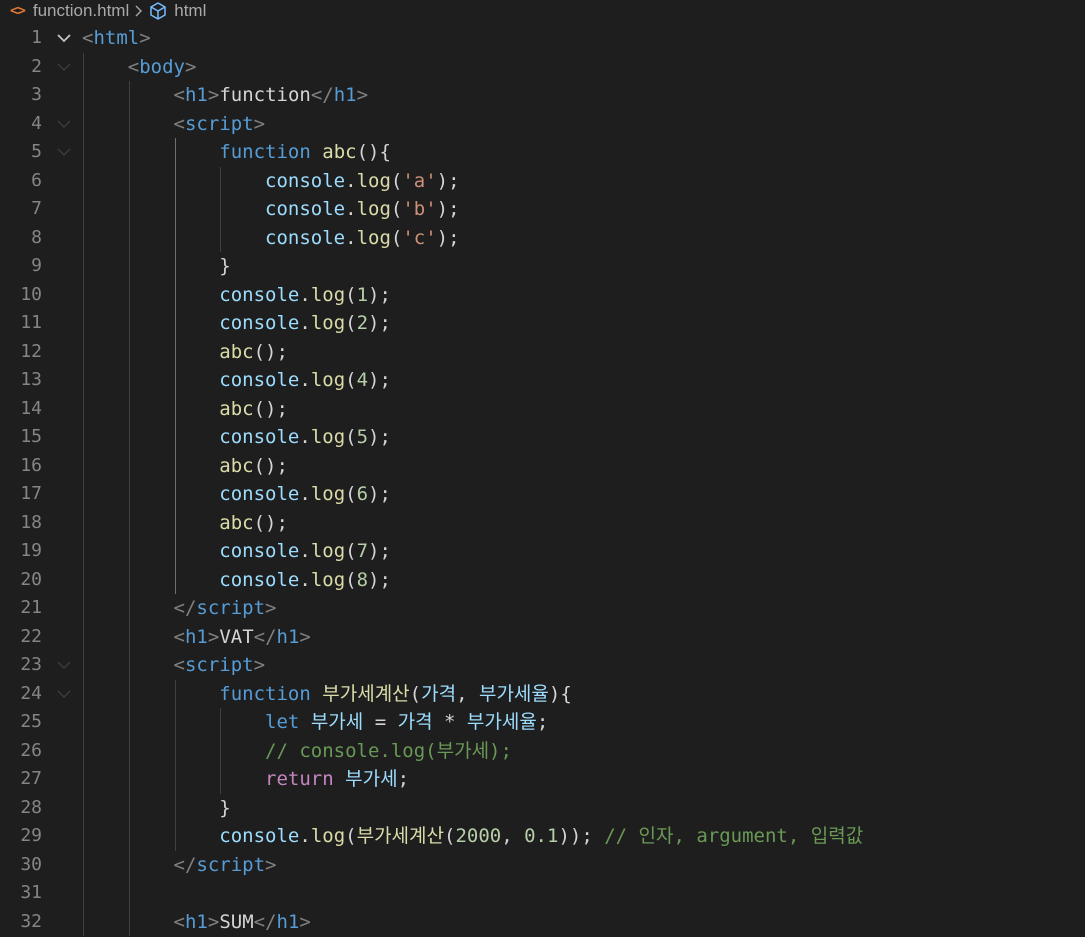  What do you see at coordinates (542, 95) in the screenshot?
I see `code-line: 3 <h1>function</h1>` at bounding box center [542, 95].